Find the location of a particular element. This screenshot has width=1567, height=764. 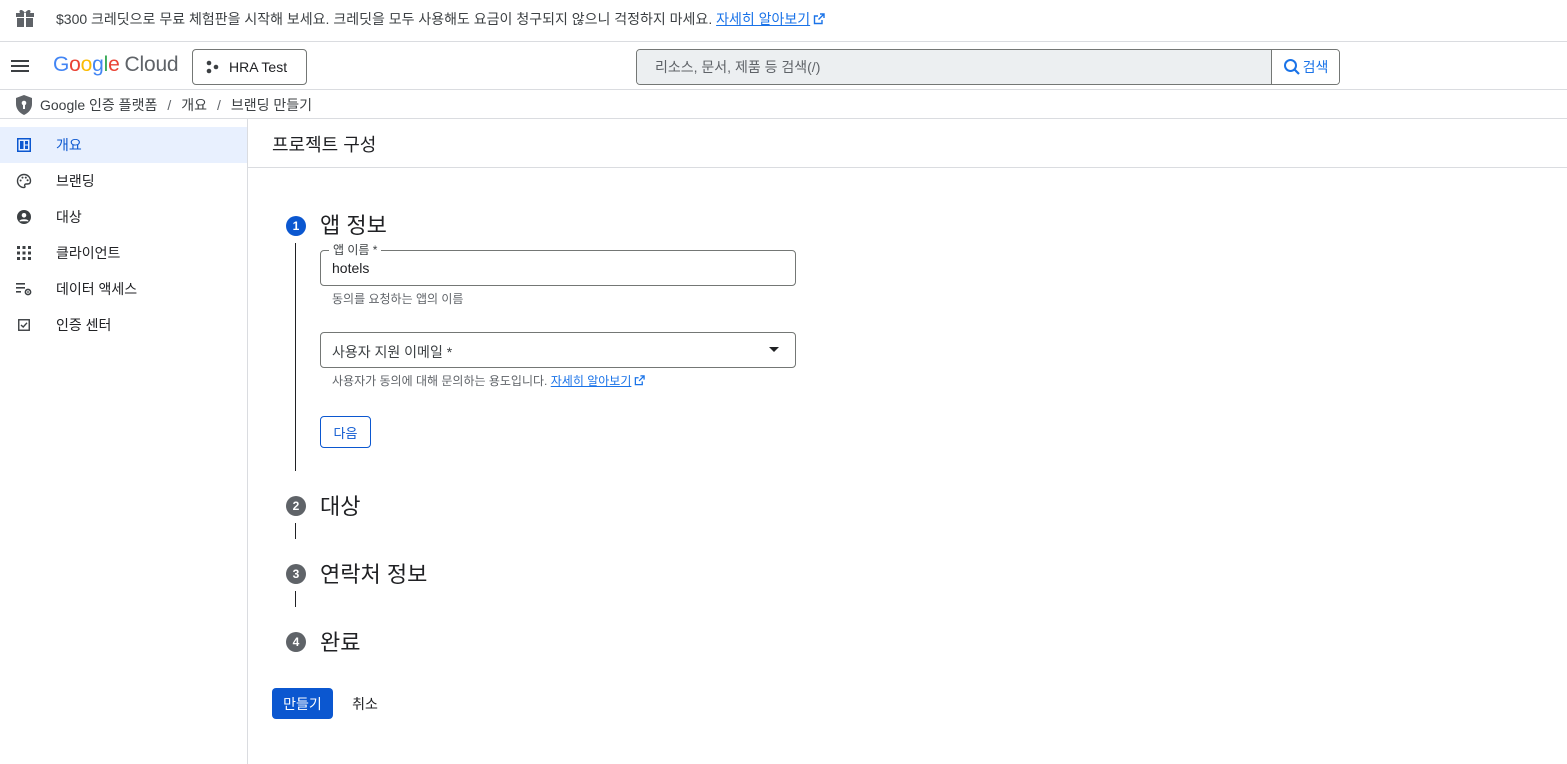

top-header: GoogleCloud HRA Test 검색 is located at coordinates (783, 66).